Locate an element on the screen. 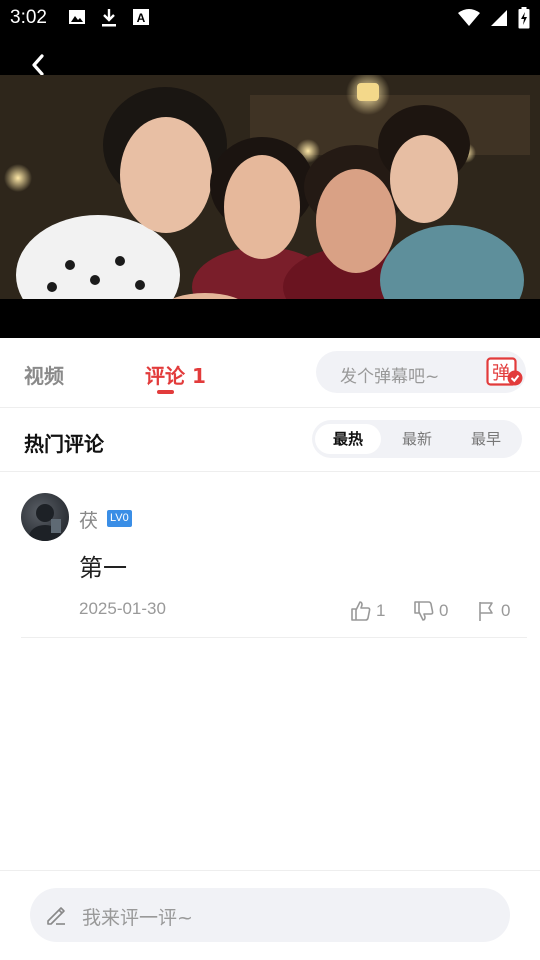  thumbs-down-icon is located at coordinates (424, 611).